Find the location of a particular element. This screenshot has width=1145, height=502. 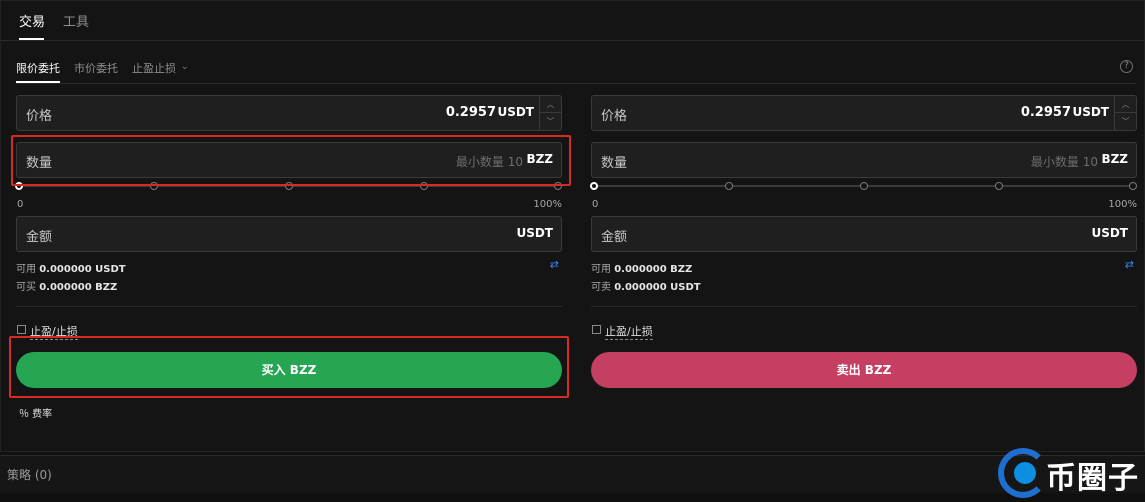

sell-amount-unit: USDT is located at coordinates (1109, 233).